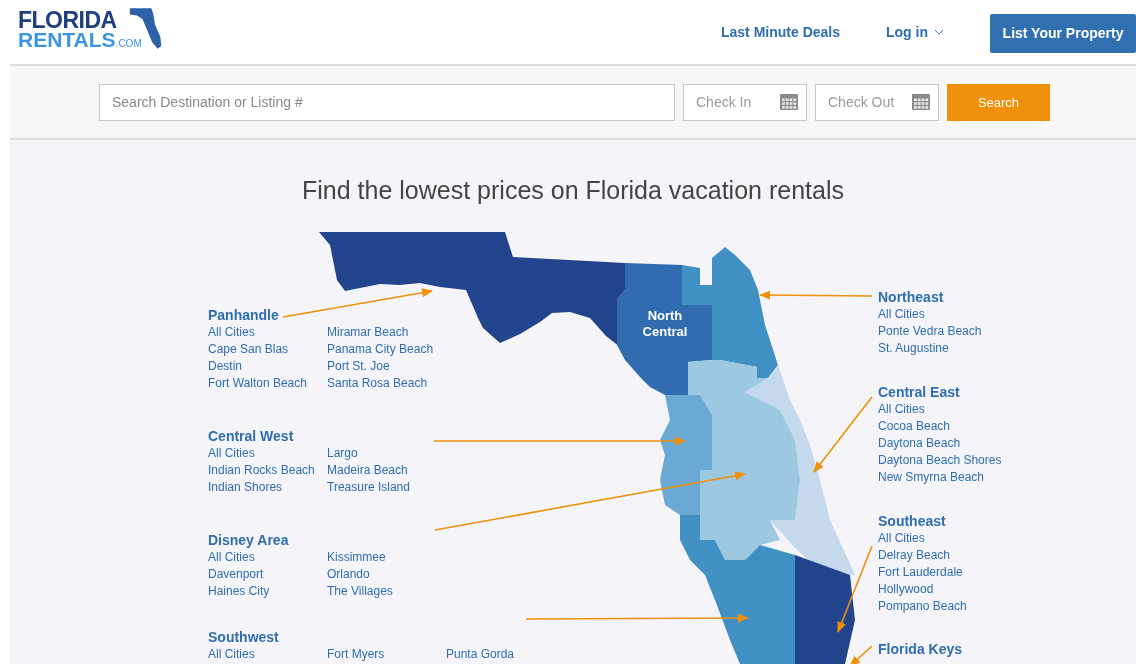 Image resolution: width=1136 pixels, height=664 pixels. I want to click on city-link: Hollywood, so click(922, 589).